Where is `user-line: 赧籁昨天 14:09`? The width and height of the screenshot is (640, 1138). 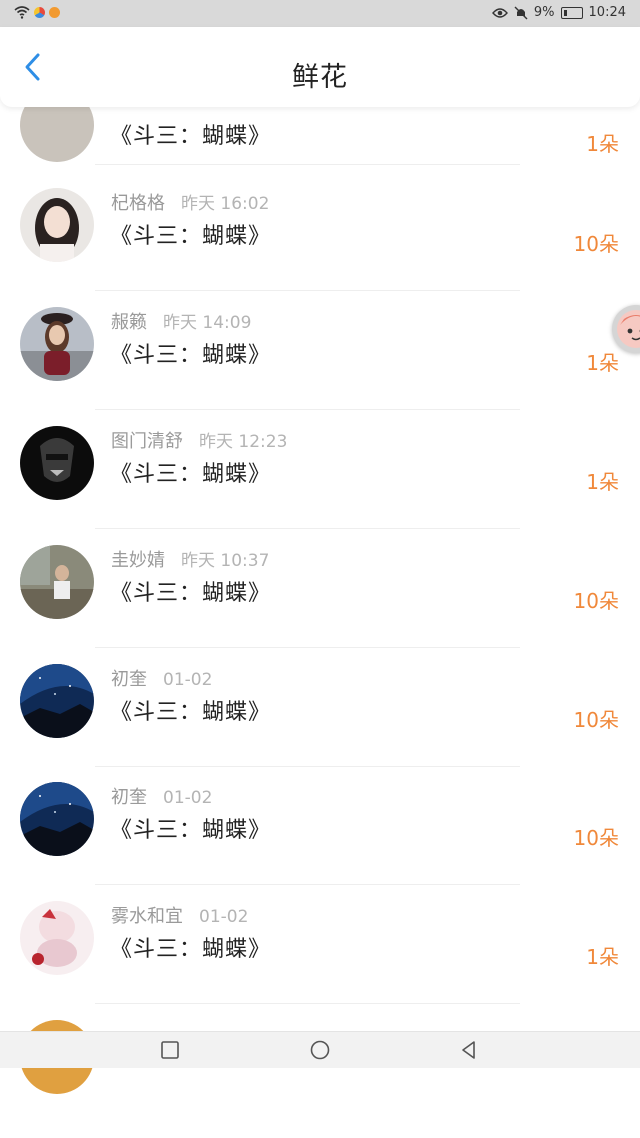 user-line: 赧籁昨天 14:09 is located at coordinates (181, 321).